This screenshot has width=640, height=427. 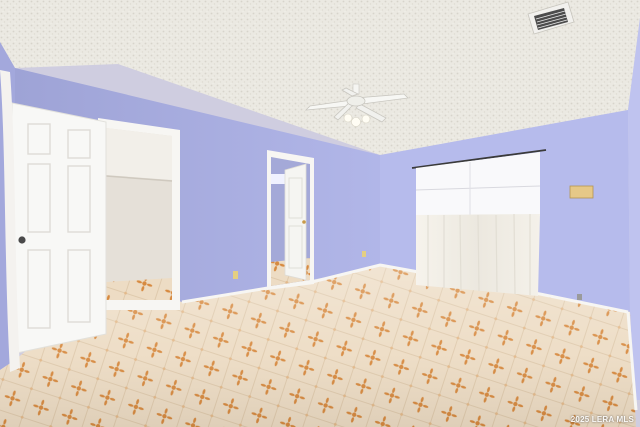 I want to click on left-door-slab, so click(x=59, y=228).